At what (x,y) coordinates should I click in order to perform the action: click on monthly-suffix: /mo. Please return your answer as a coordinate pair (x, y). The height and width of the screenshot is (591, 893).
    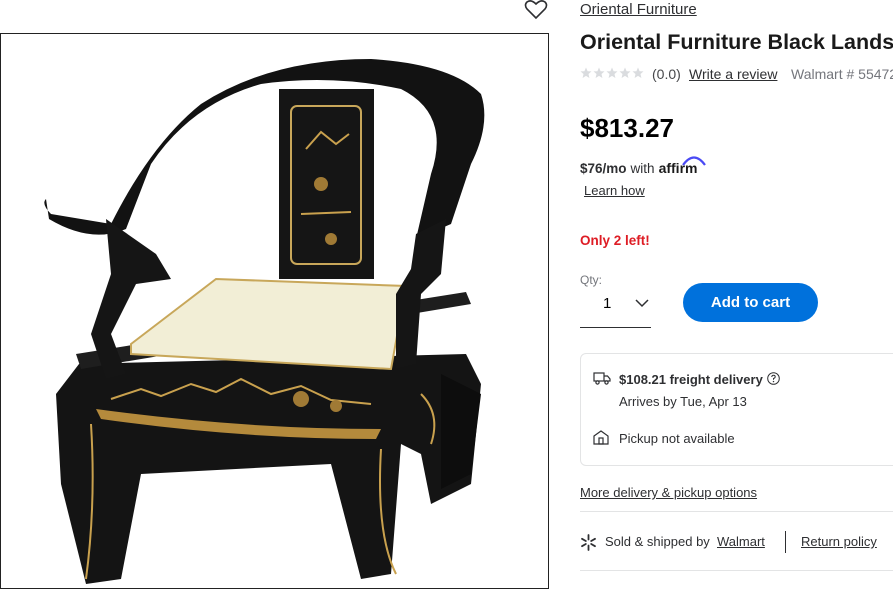
    Looking at the image, I should click on (614, 168).